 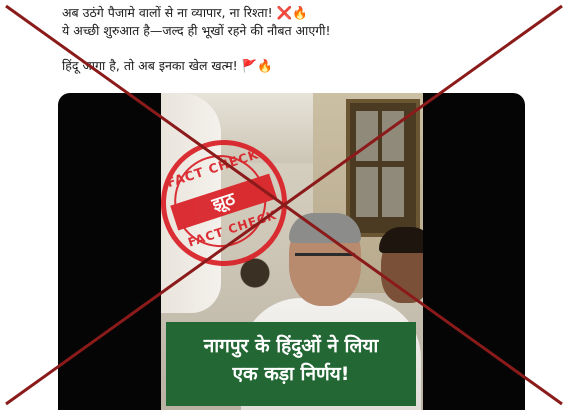 I want to click on flag-icon: 🚩, so click(x=249, y=65).